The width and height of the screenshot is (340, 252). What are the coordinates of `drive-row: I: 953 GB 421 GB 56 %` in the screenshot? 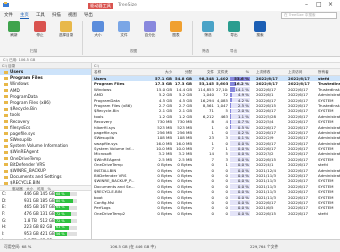 It's located at (45, 234).